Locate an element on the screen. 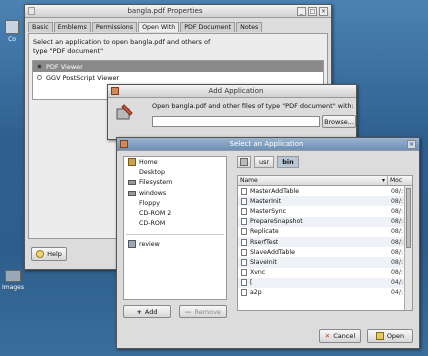 The image size is (428, 356). help-icon is located at coordinates (40, 254).